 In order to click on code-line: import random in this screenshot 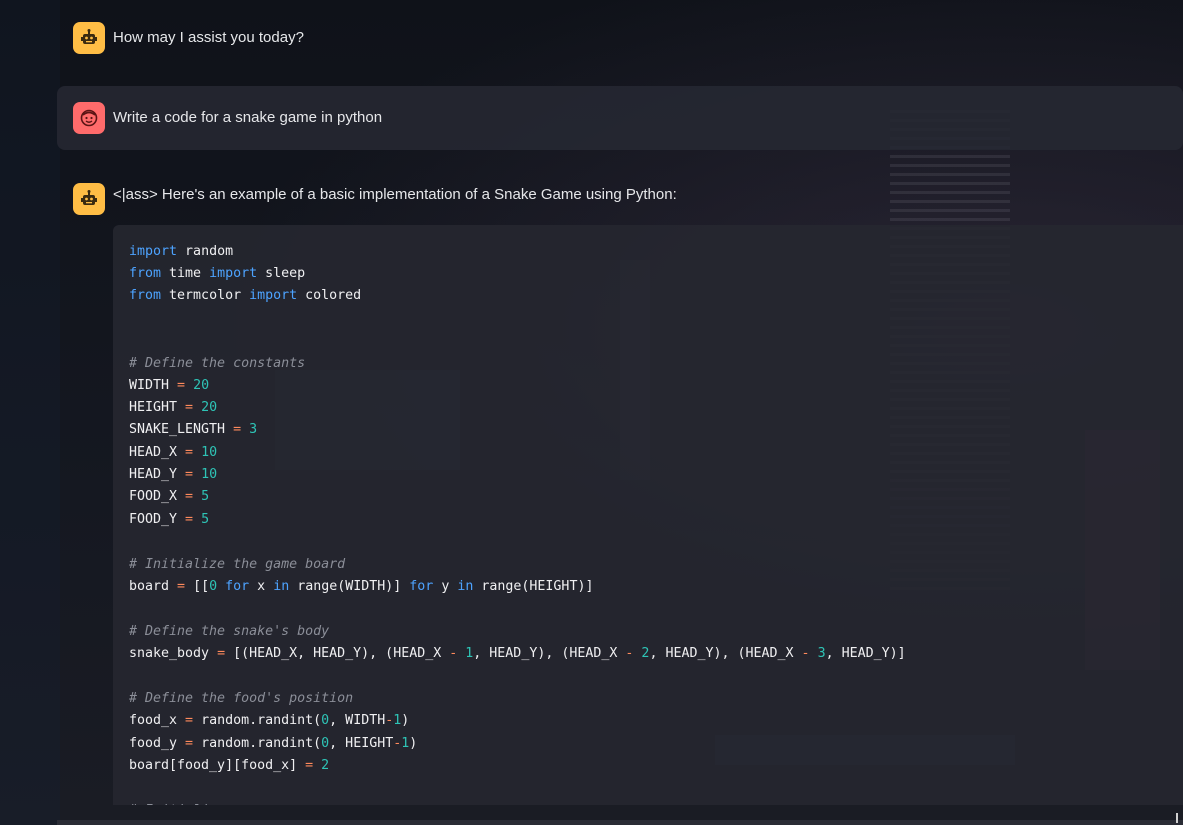, I will do `click(181, 251)`.